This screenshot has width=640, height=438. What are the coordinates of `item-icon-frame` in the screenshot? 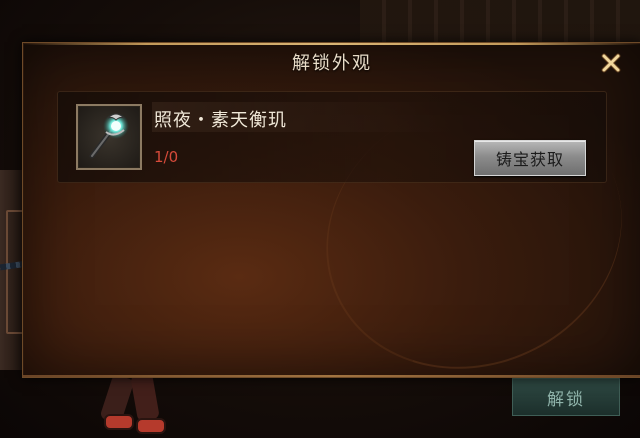 It's located at (109, 137).